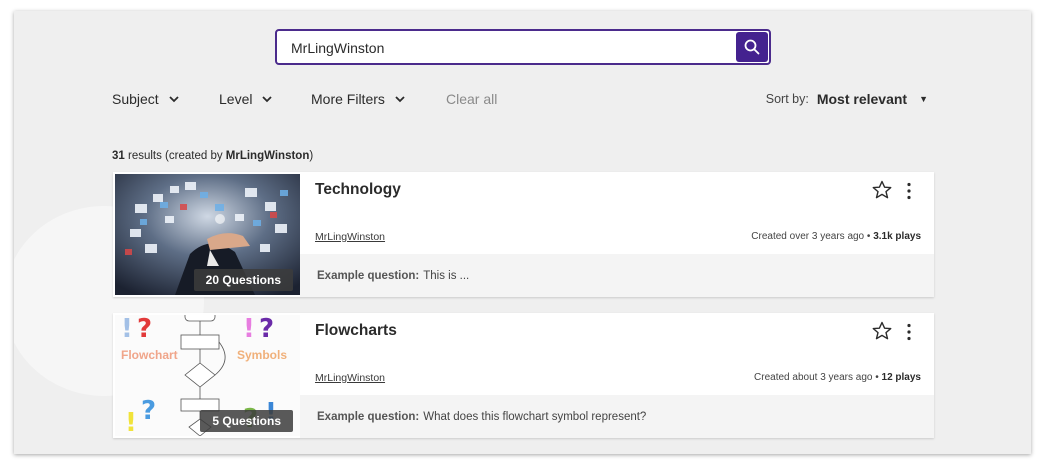  What do you see at coordinates (836, 236) in the screenshot?
I see `quiz-meta: Created over 3 years ago • 3.1k plays` at bounding box center [836, 236].